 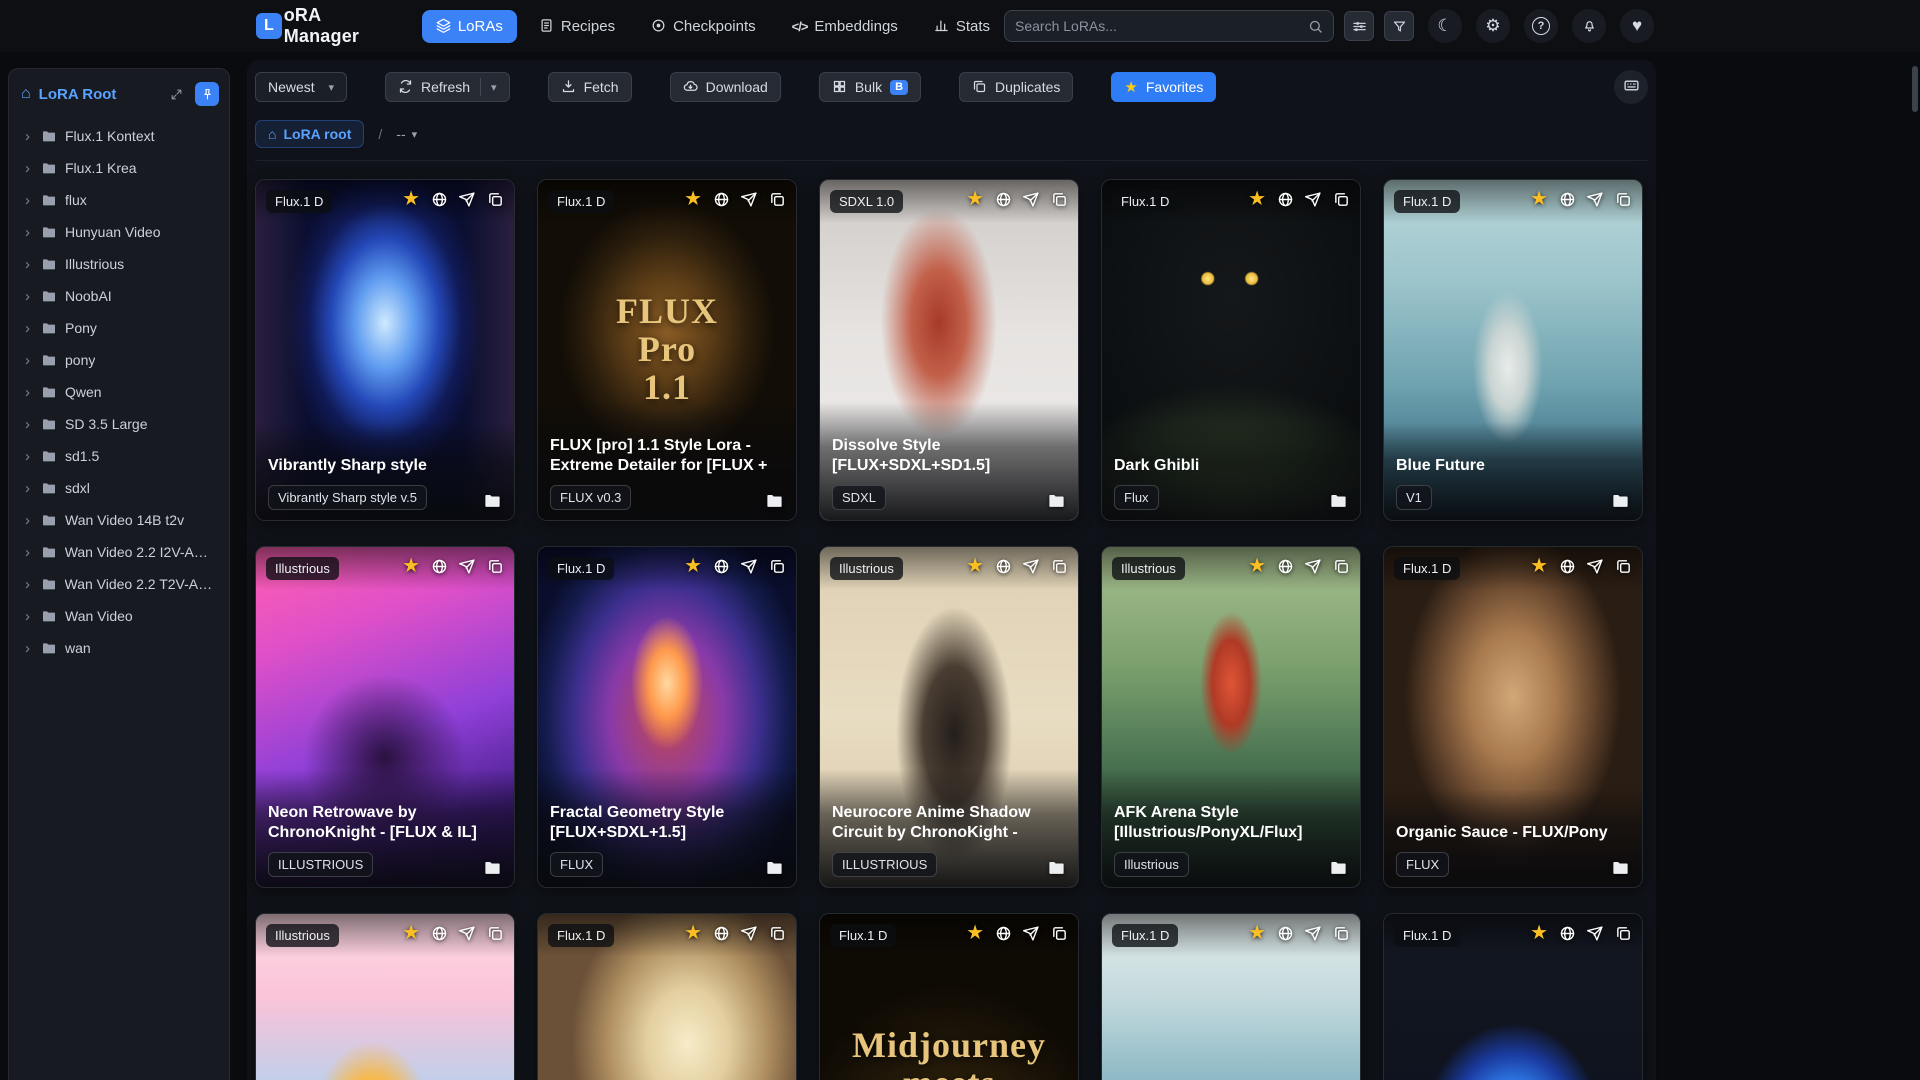 What do you see at coordinates (1589, 26) in the screenshot?
I see `notifications-button` at bounding box center [1589, 26].